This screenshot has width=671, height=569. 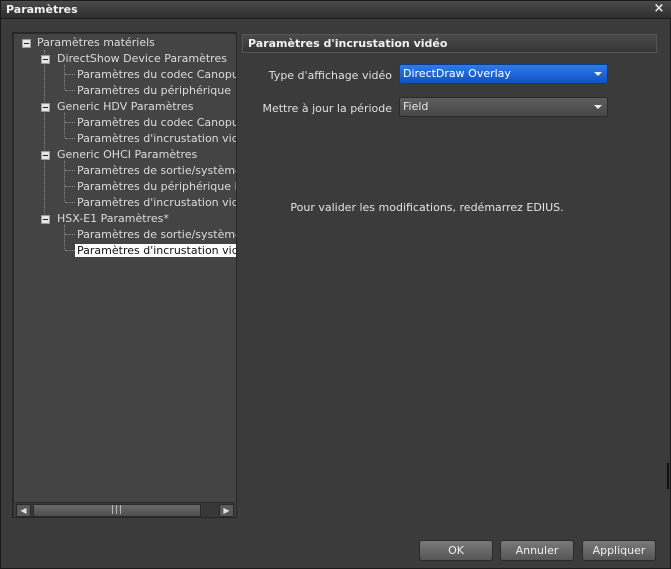 I want to click on tree-item-incrustation-selected: Paramètres d'incrustation vidéo, so click(x=155, y=250).